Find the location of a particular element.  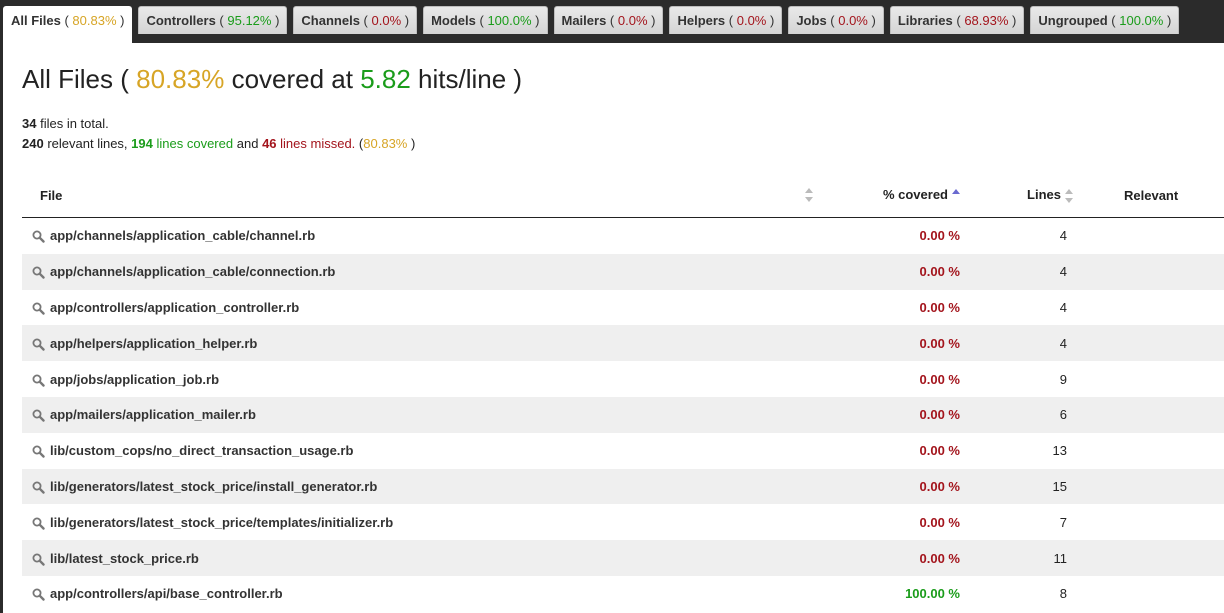

tab-channels: Channels ( 0.0% ) is located at coordinates (355, 20).